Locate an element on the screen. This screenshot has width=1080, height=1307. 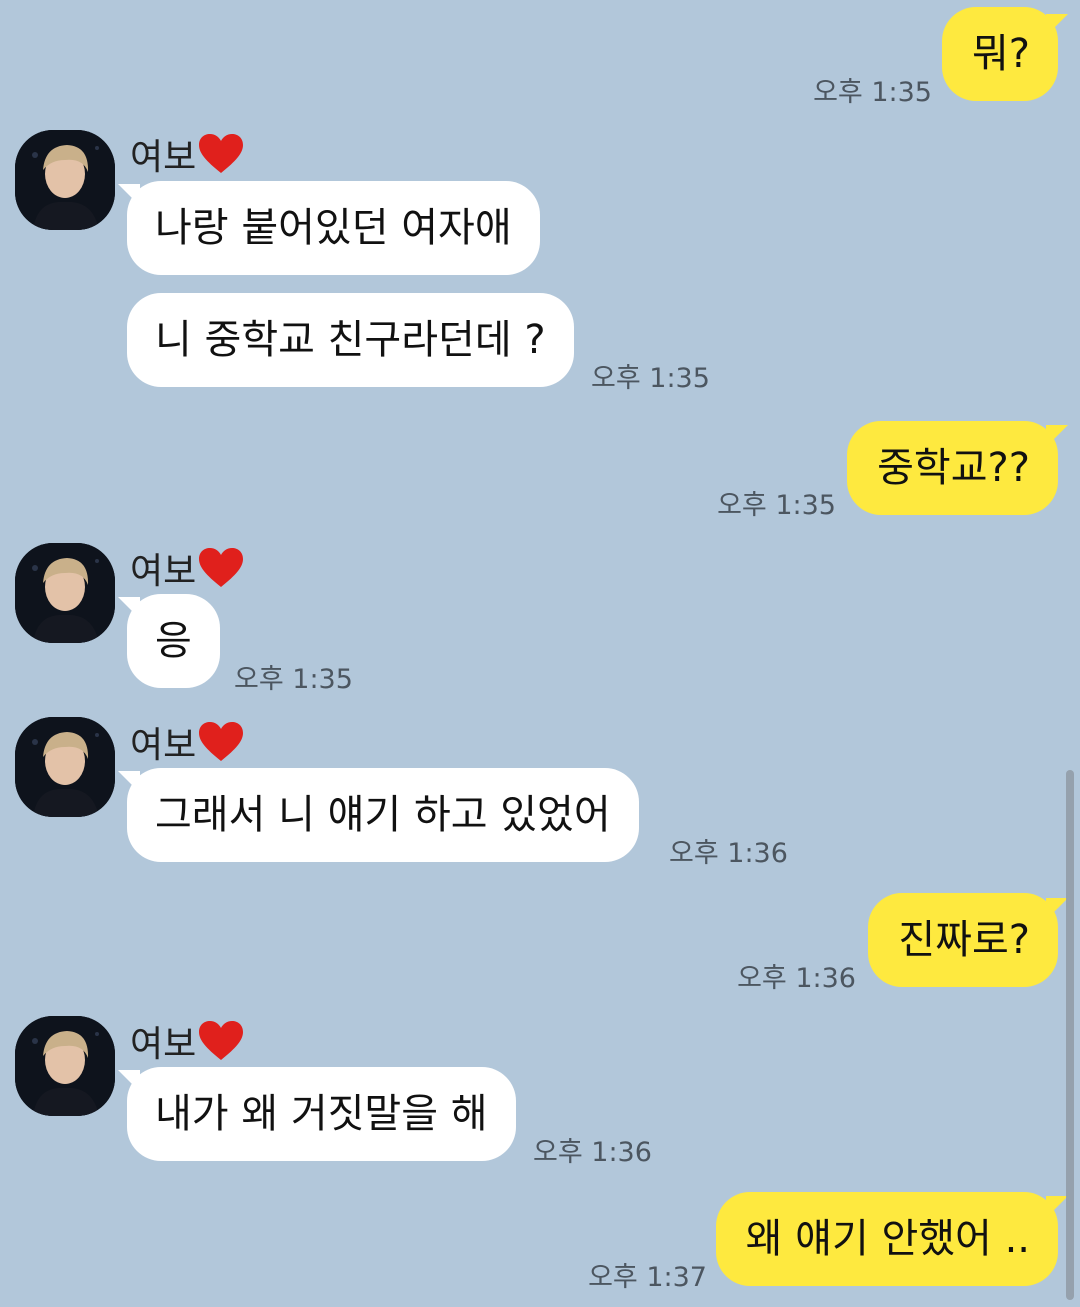
other-message-bubble: 나랑 붙어있던 여자애 is located at coordinates (333, 228).